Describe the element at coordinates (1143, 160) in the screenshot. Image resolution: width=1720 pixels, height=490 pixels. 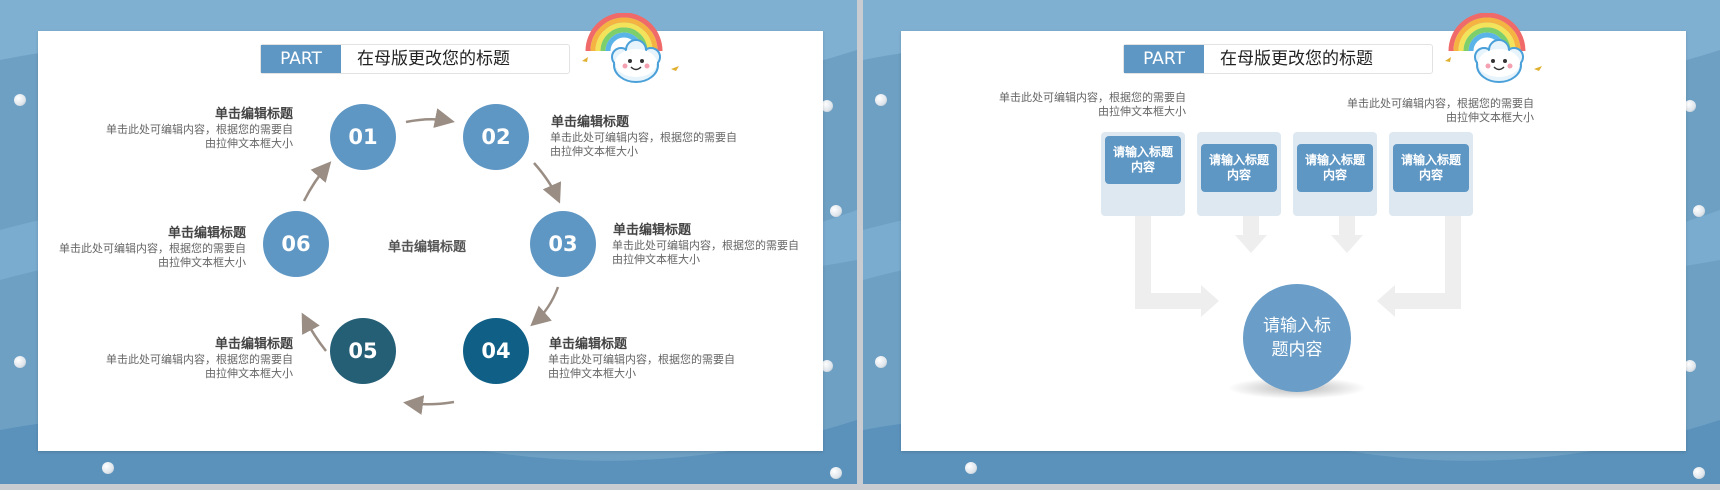
I see `flow-box-1: 请输入标题内容` at that location.